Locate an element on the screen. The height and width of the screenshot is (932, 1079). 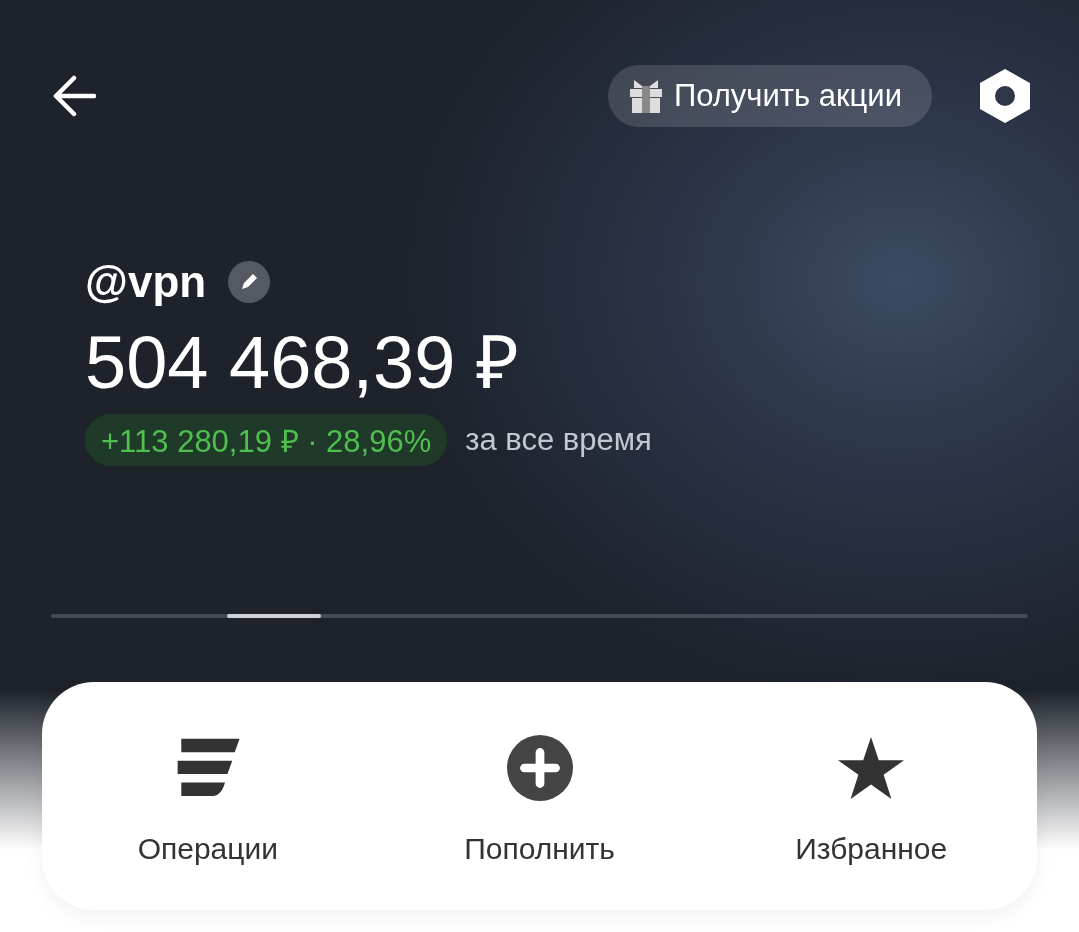
promo-button: Получить акции is located at coordinates (769, 96).